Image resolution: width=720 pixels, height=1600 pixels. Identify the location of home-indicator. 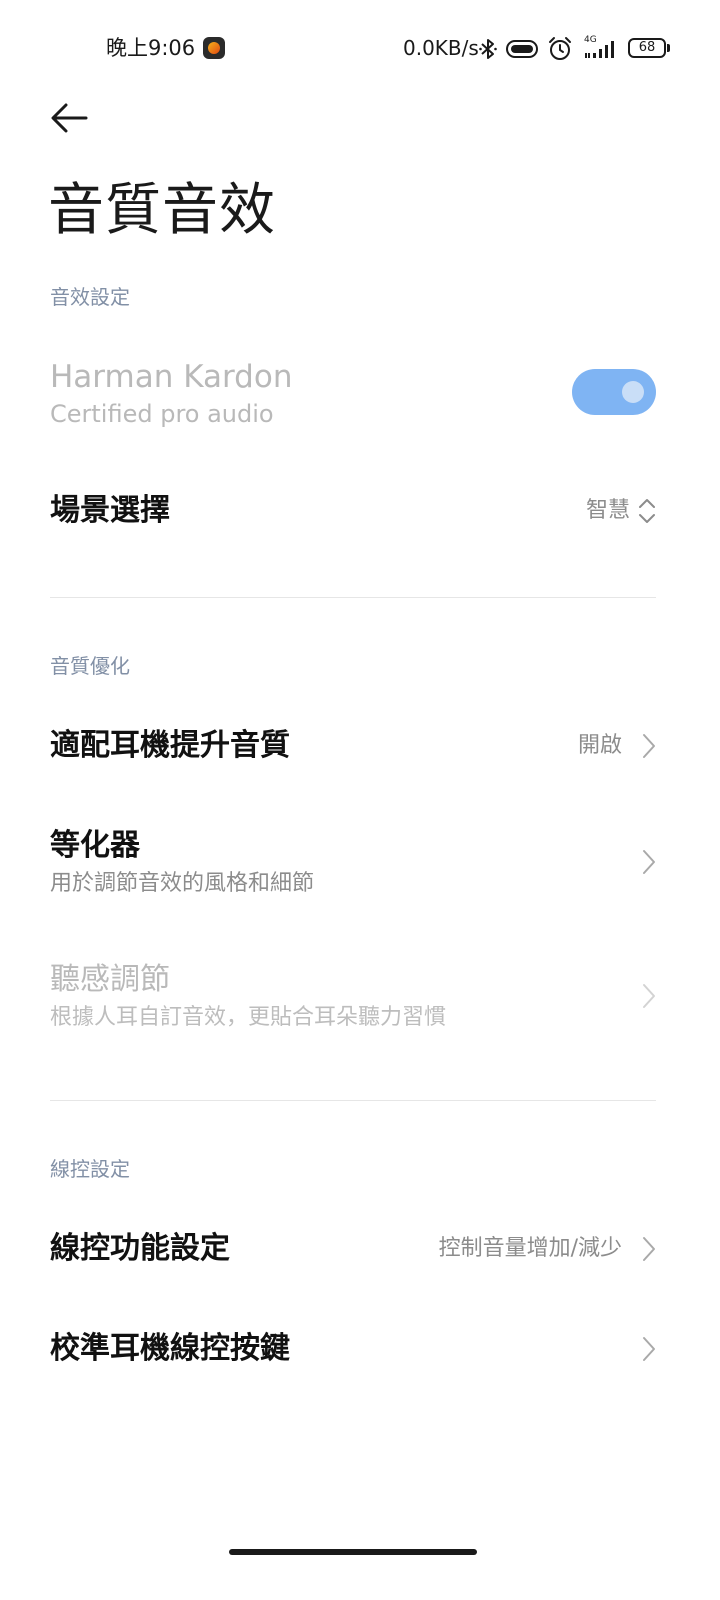
(353, 1552).